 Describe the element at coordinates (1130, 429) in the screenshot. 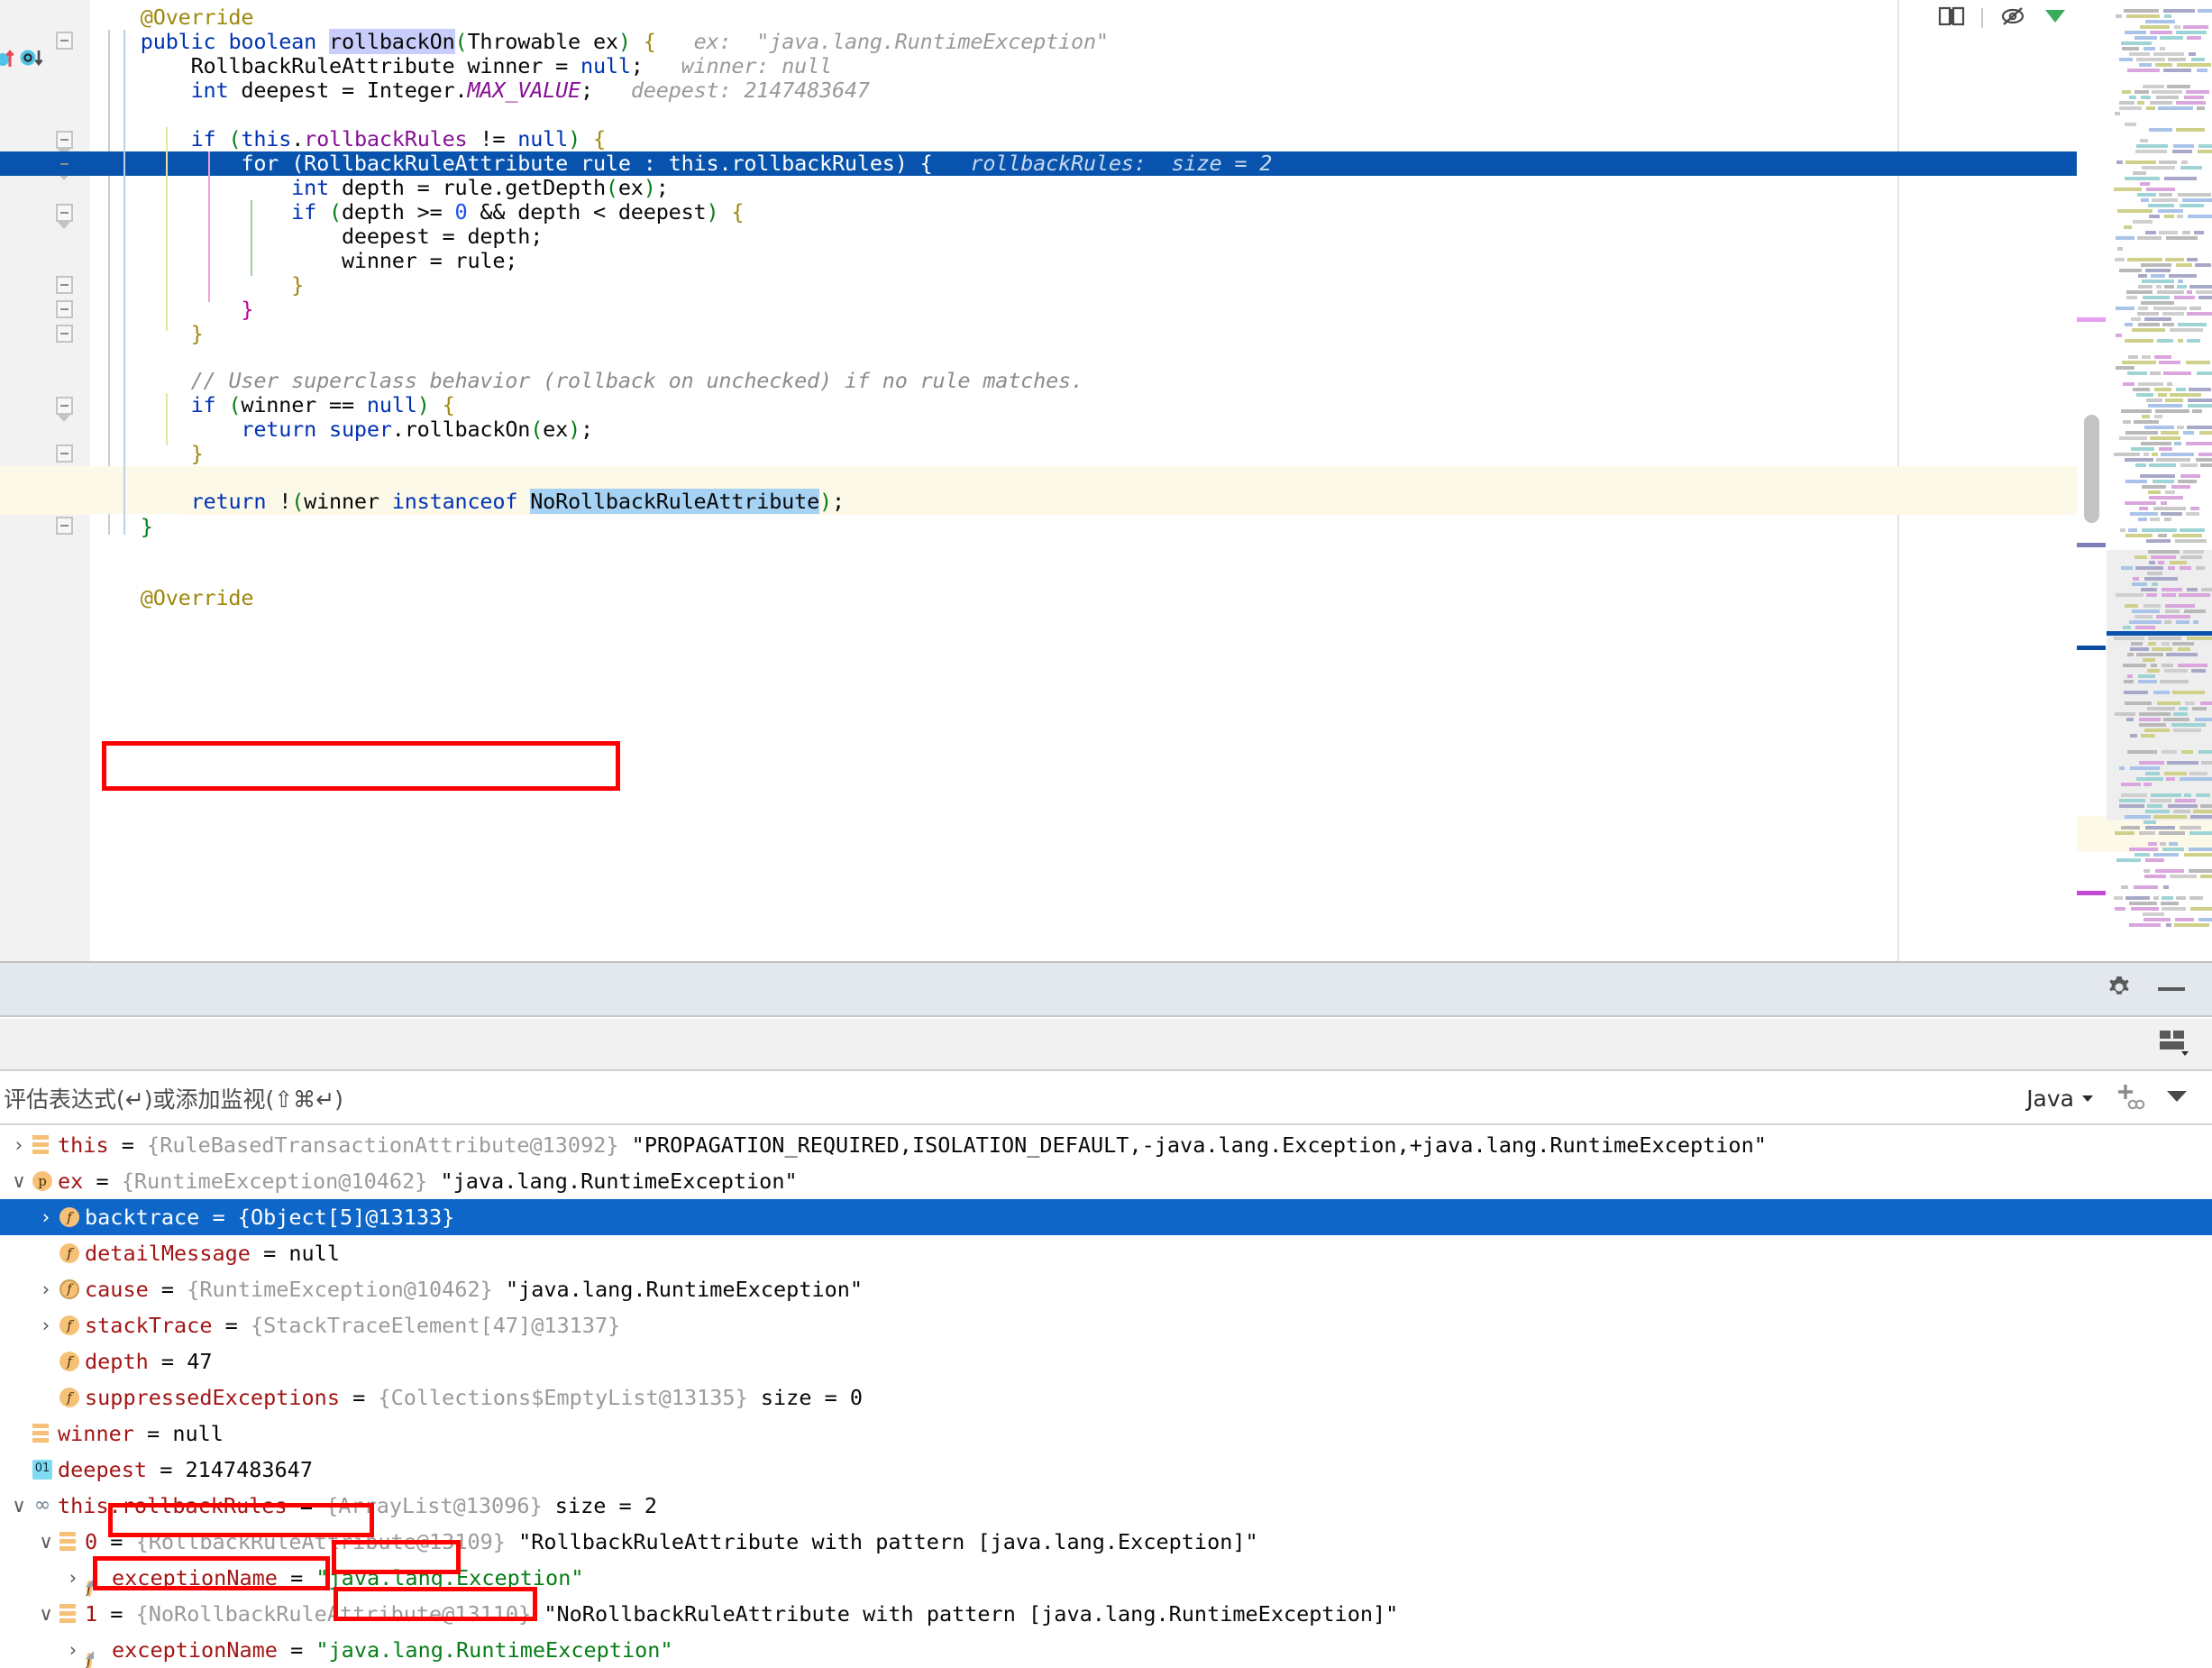

I see `code-line: return super.rollbackOn(ex);` at that location.